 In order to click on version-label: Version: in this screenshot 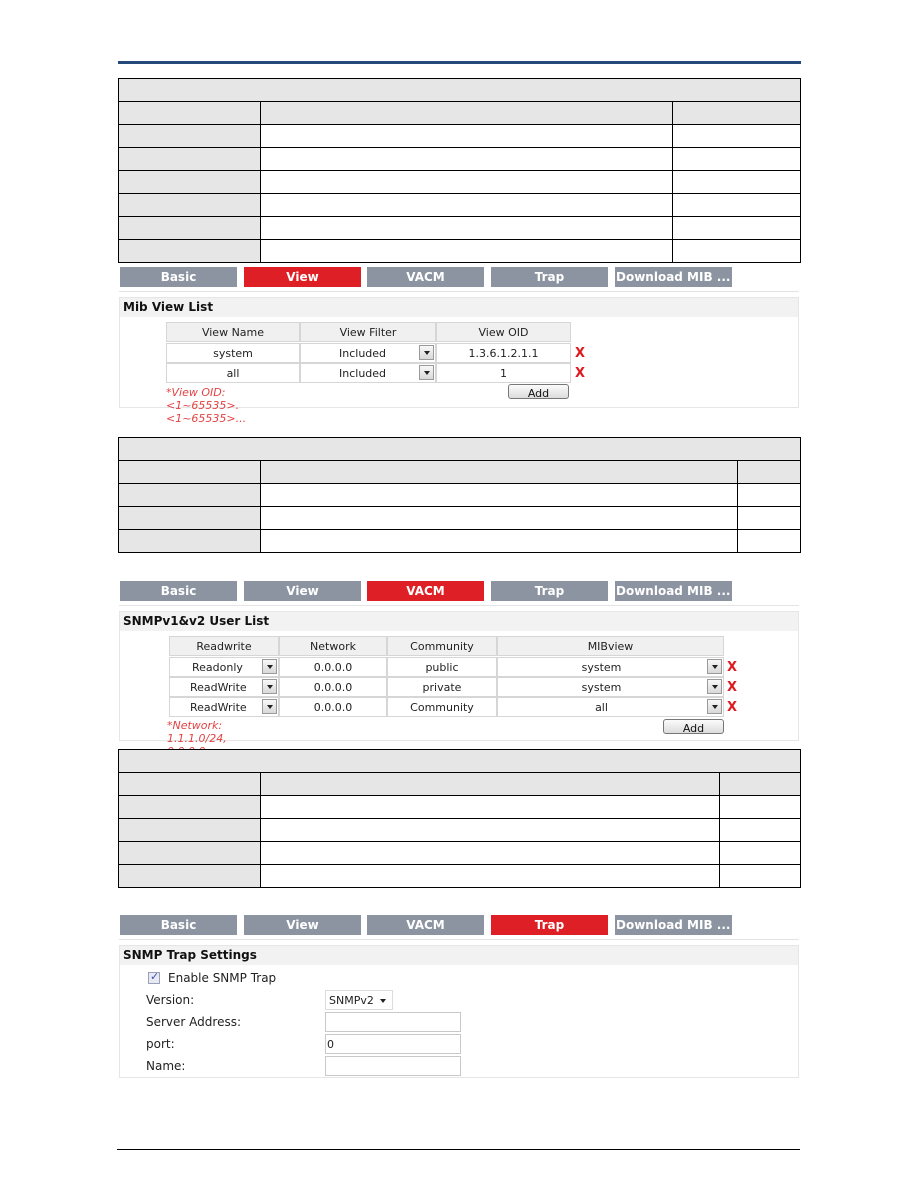, I will do `click(170, 1000)`.